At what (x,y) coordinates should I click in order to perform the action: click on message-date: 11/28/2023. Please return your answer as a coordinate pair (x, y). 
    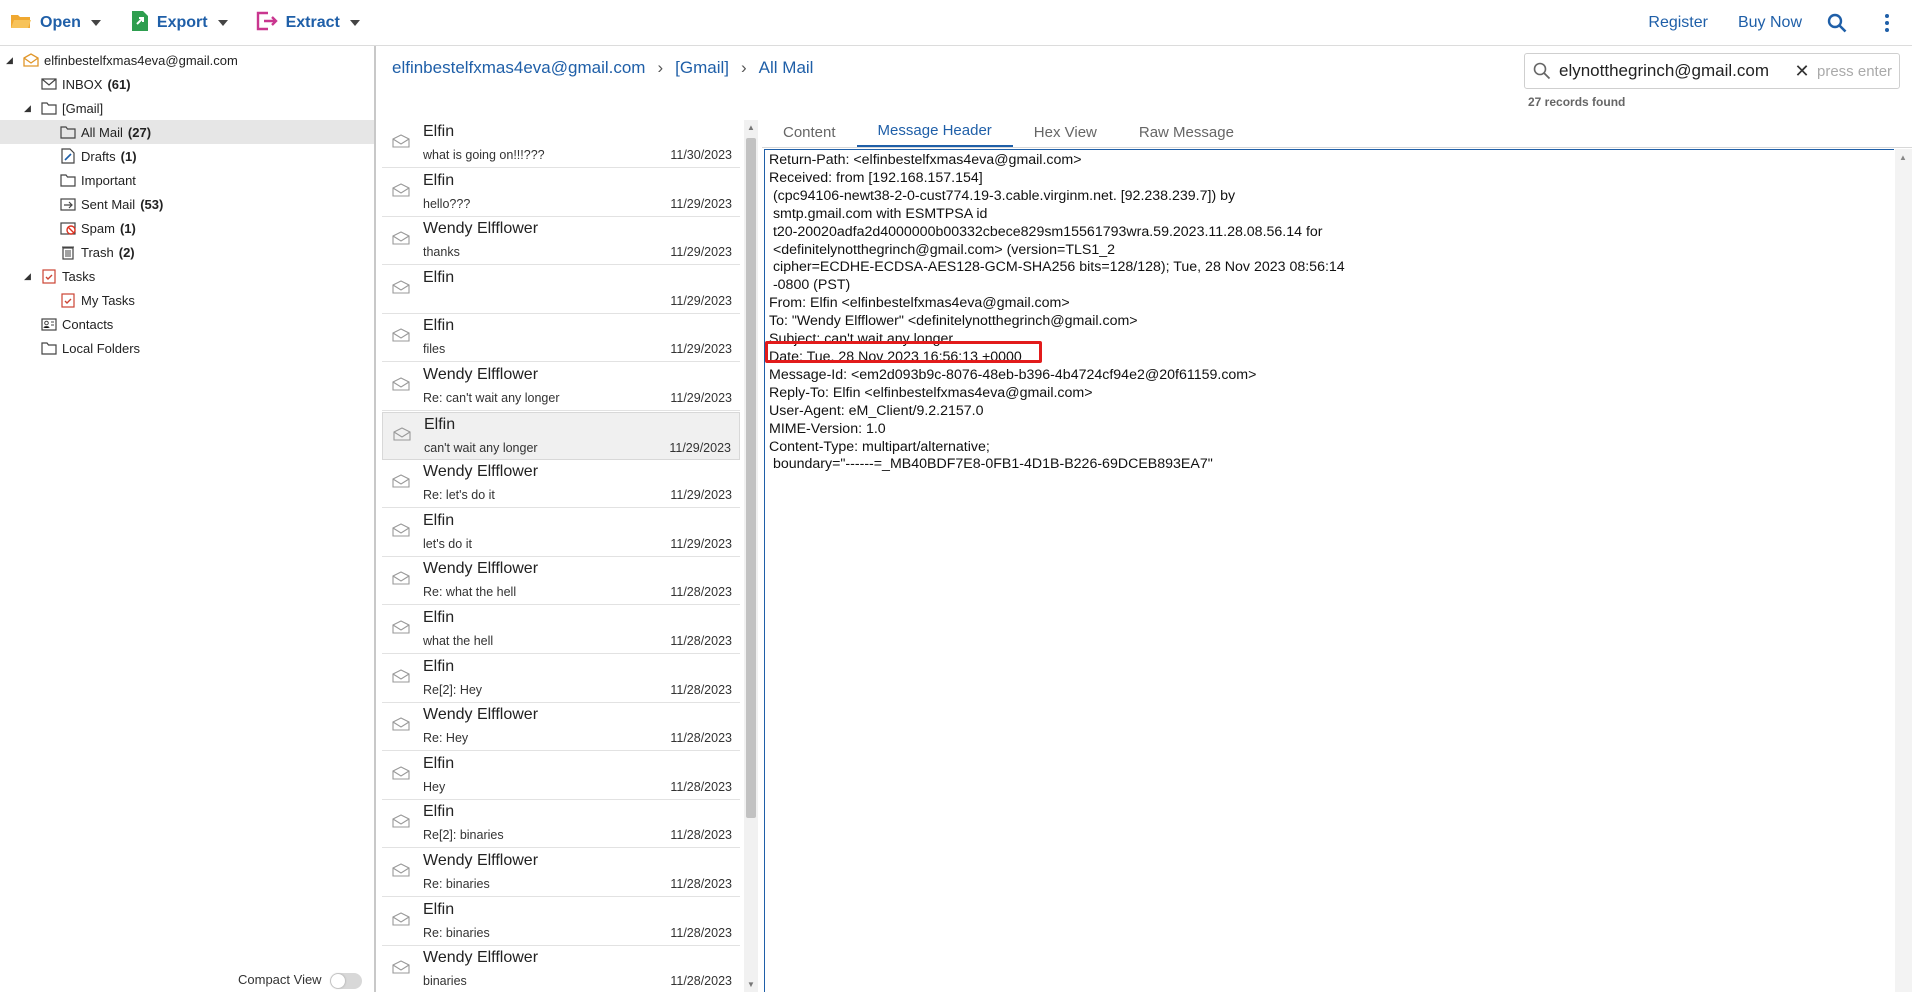
    Looking at the image, I should click on (701, 884).